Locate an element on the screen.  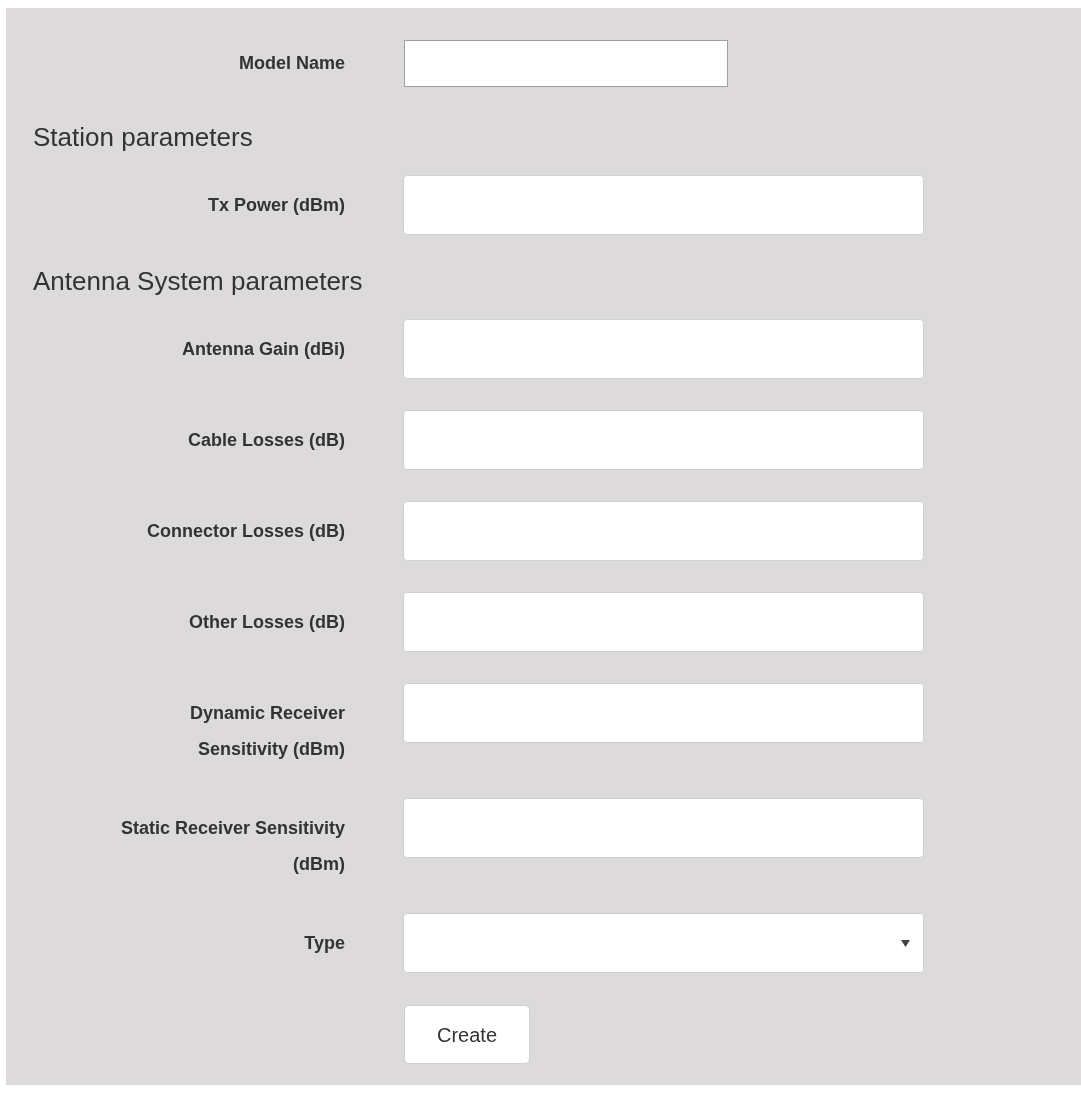
field-label: Static Receiver Sensitivity (dBm) is located at coordinates (232, 846).